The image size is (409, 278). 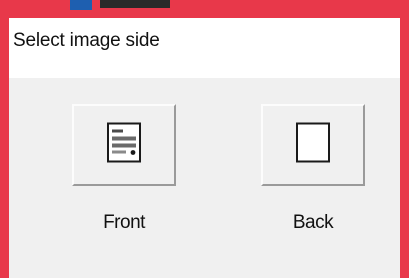 What do you see at coordinates (204, 76) in the screenshot?
I see `title-divider` at bounding box center [204, 76].